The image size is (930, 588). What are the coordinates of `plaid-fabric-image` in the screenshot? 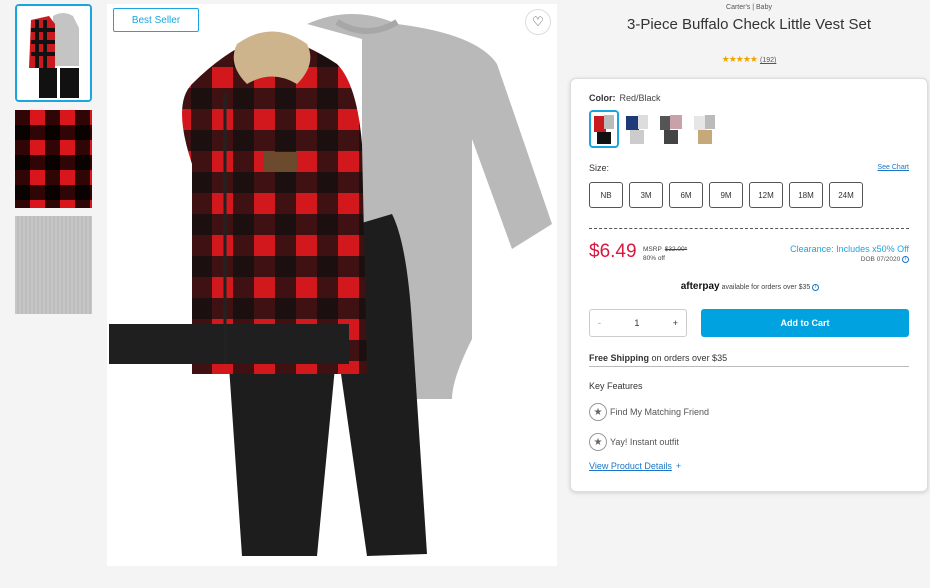 It's located at (53, 159).